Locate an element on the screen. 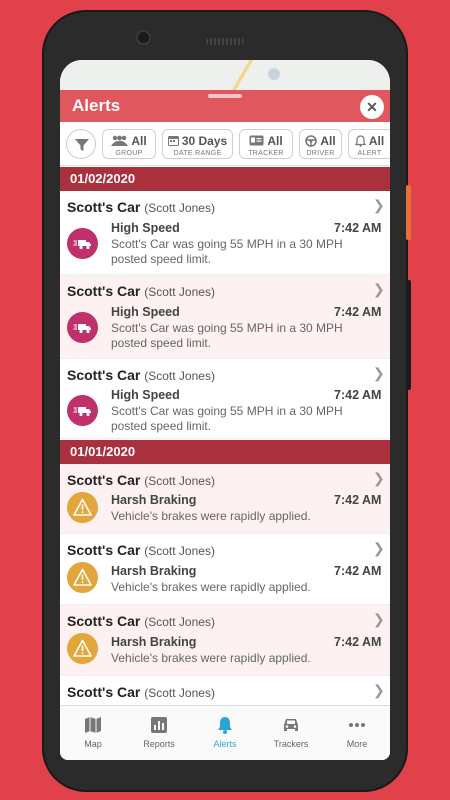 The width and height of the screenshot is (450, 800). map-background is located at coordinates (225, 76).